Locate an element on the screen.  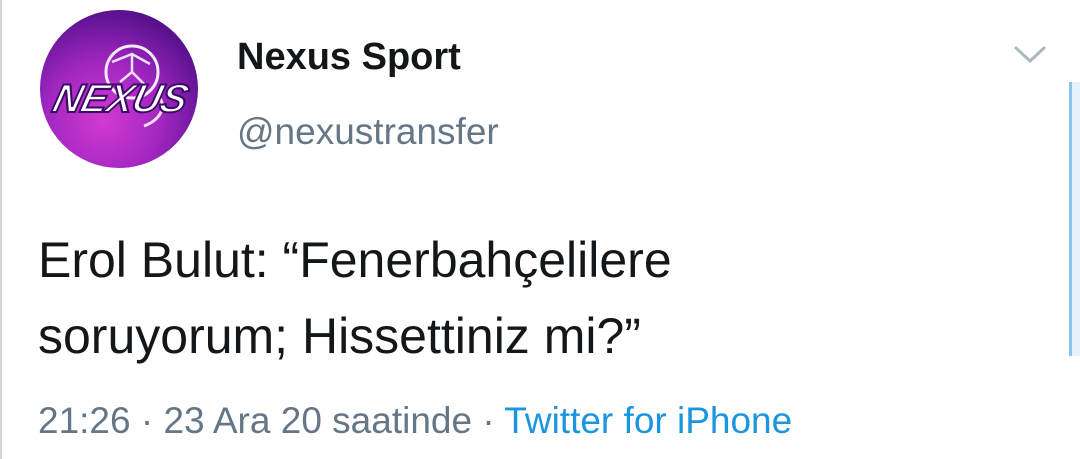
avatar-logo-text: NEXUS is located at coordinates (120, 98).